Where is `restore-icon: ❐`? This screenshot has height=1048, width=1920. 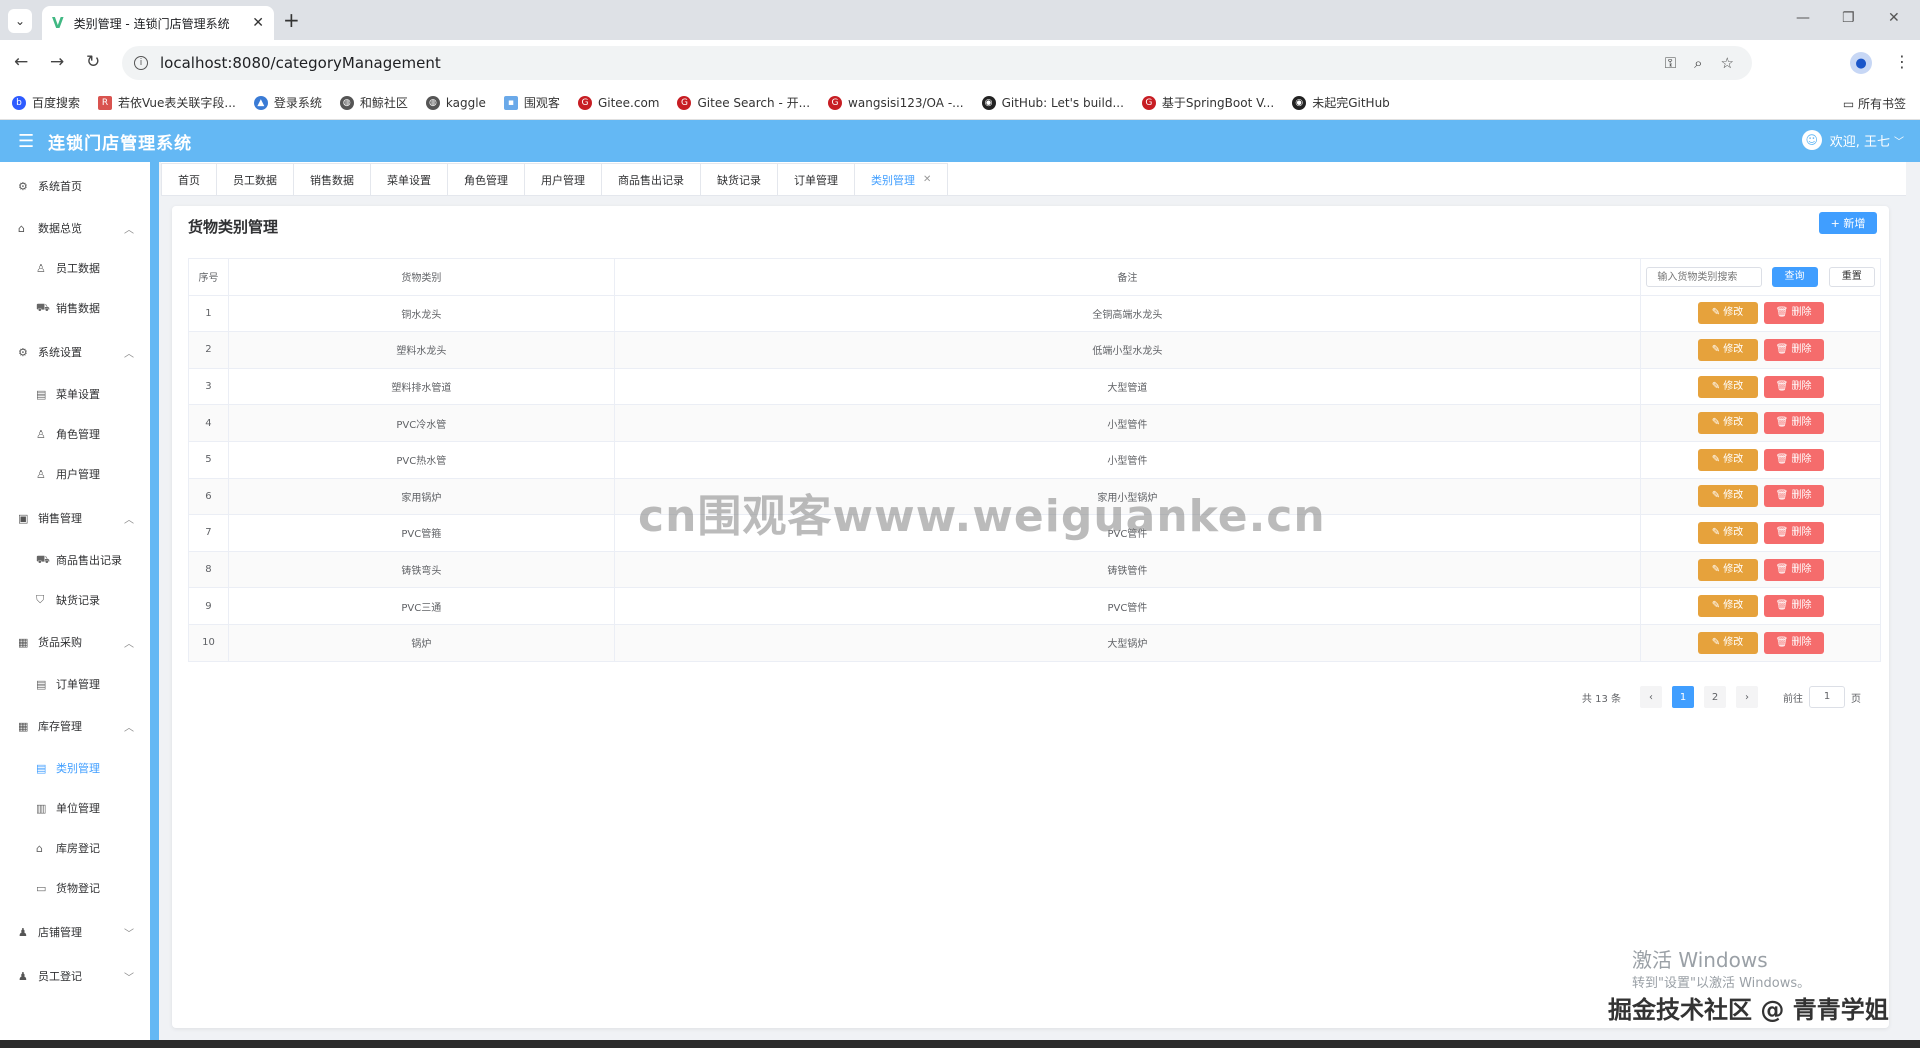 restore-icon: ❐ is located at coordinates (1848, 18).